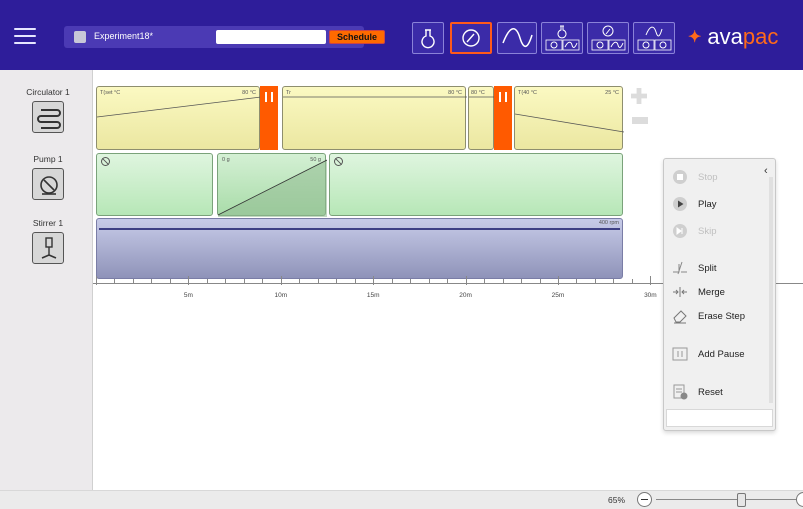 The width and height of the screenshot is (803, 509). I want to click on gauge-icon, so click(471, 38).